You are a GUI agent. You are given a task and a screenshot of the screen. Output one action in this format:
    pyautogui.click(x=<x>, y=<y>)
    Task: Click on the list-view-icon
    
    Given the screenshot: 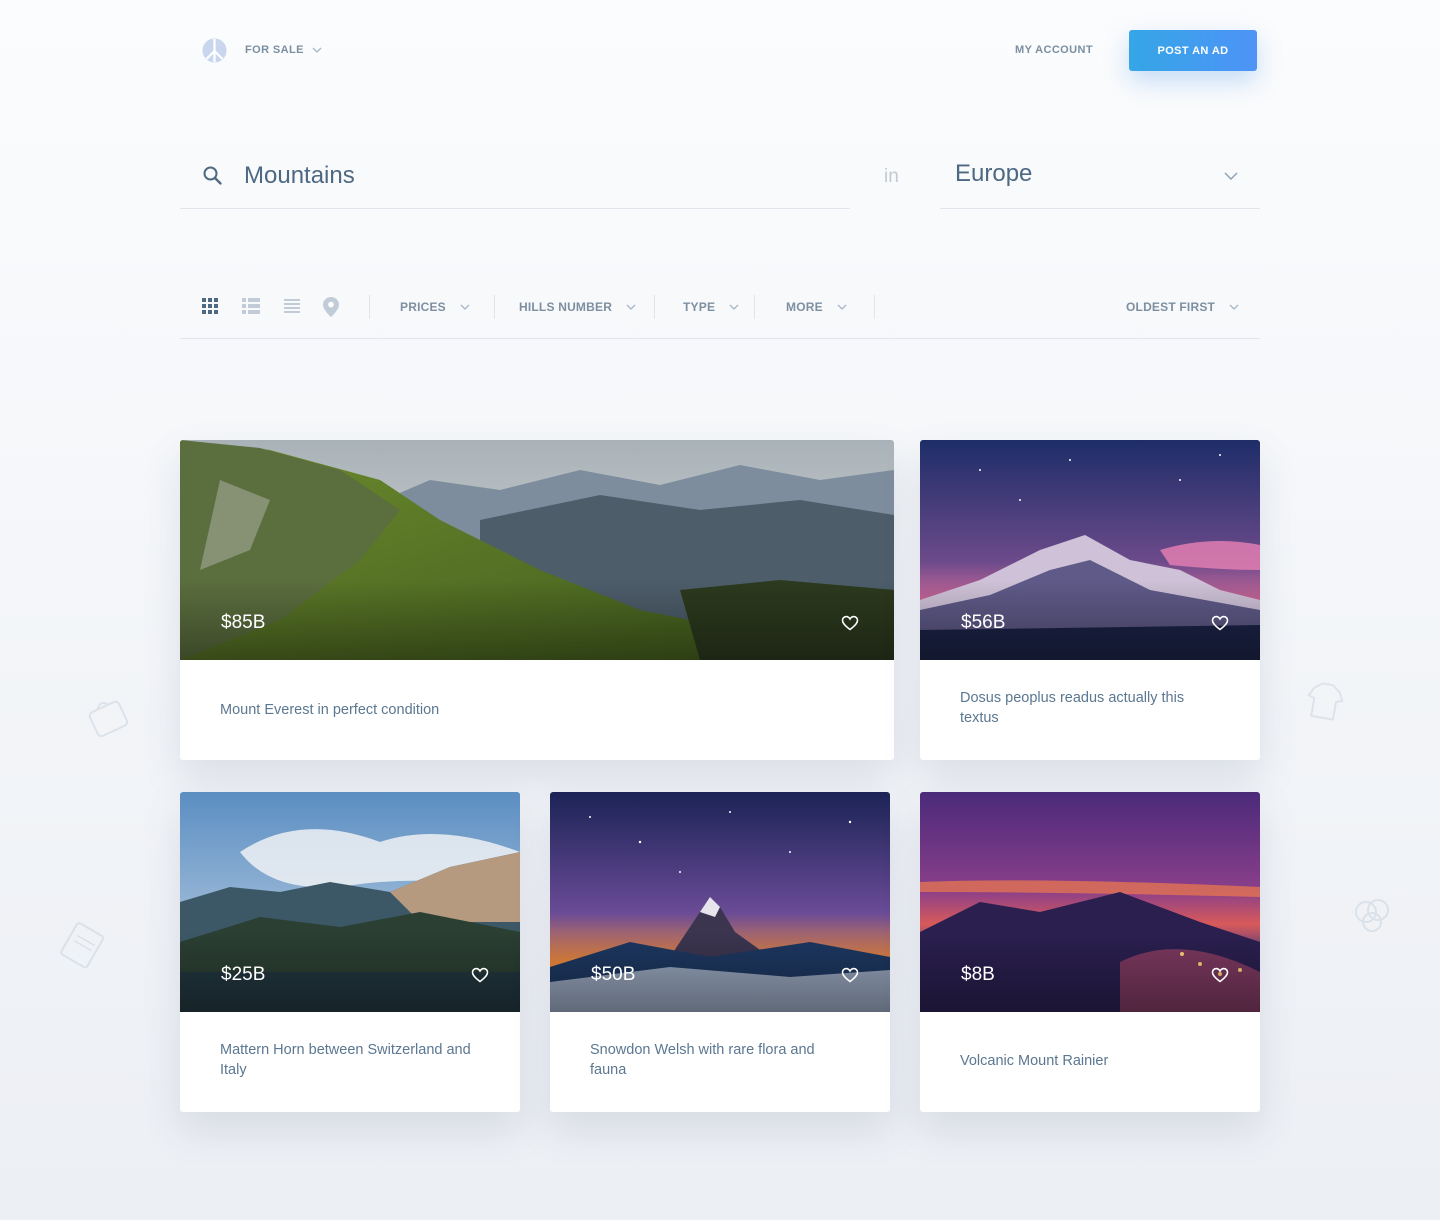 What is the action you would take?
    pyautogui.click(x=251, y=306)
    